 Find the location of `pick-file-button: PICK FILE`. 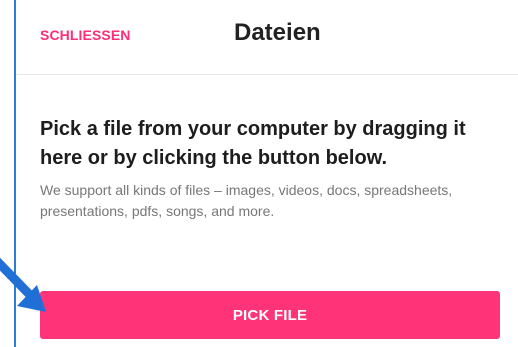

pick-file-button: PICK FILE is located at coordinates (270, 315).